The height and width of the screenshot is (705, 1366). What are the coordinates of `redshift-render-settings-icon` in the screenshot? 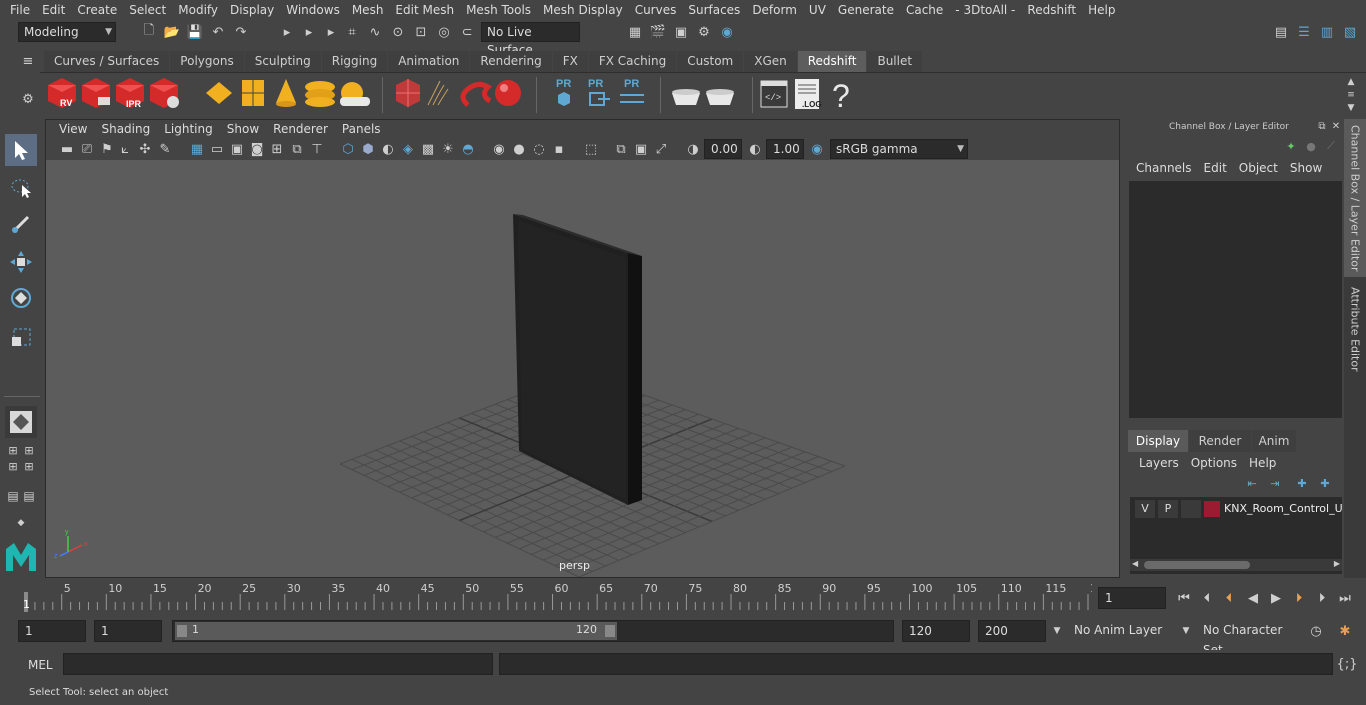 It's located at (164, 93).